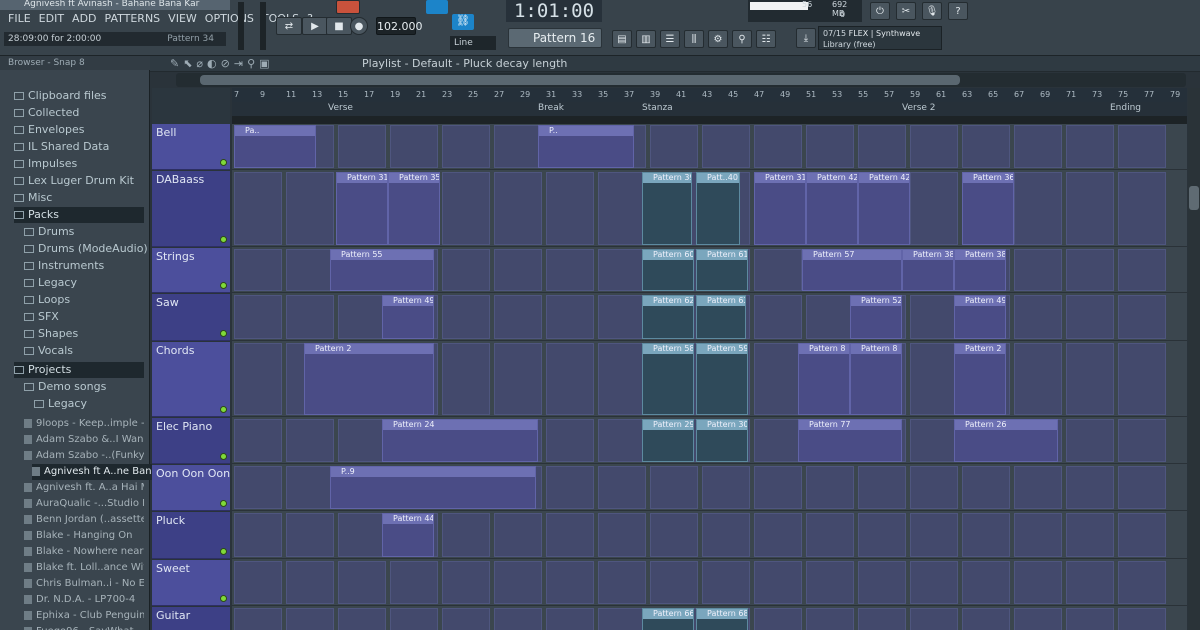  What do you see at coordinates (84, 600) in the screenshot?
I see `song-file: Dr. N.D.A. - LP700-4` at bounding box center [84, 600].